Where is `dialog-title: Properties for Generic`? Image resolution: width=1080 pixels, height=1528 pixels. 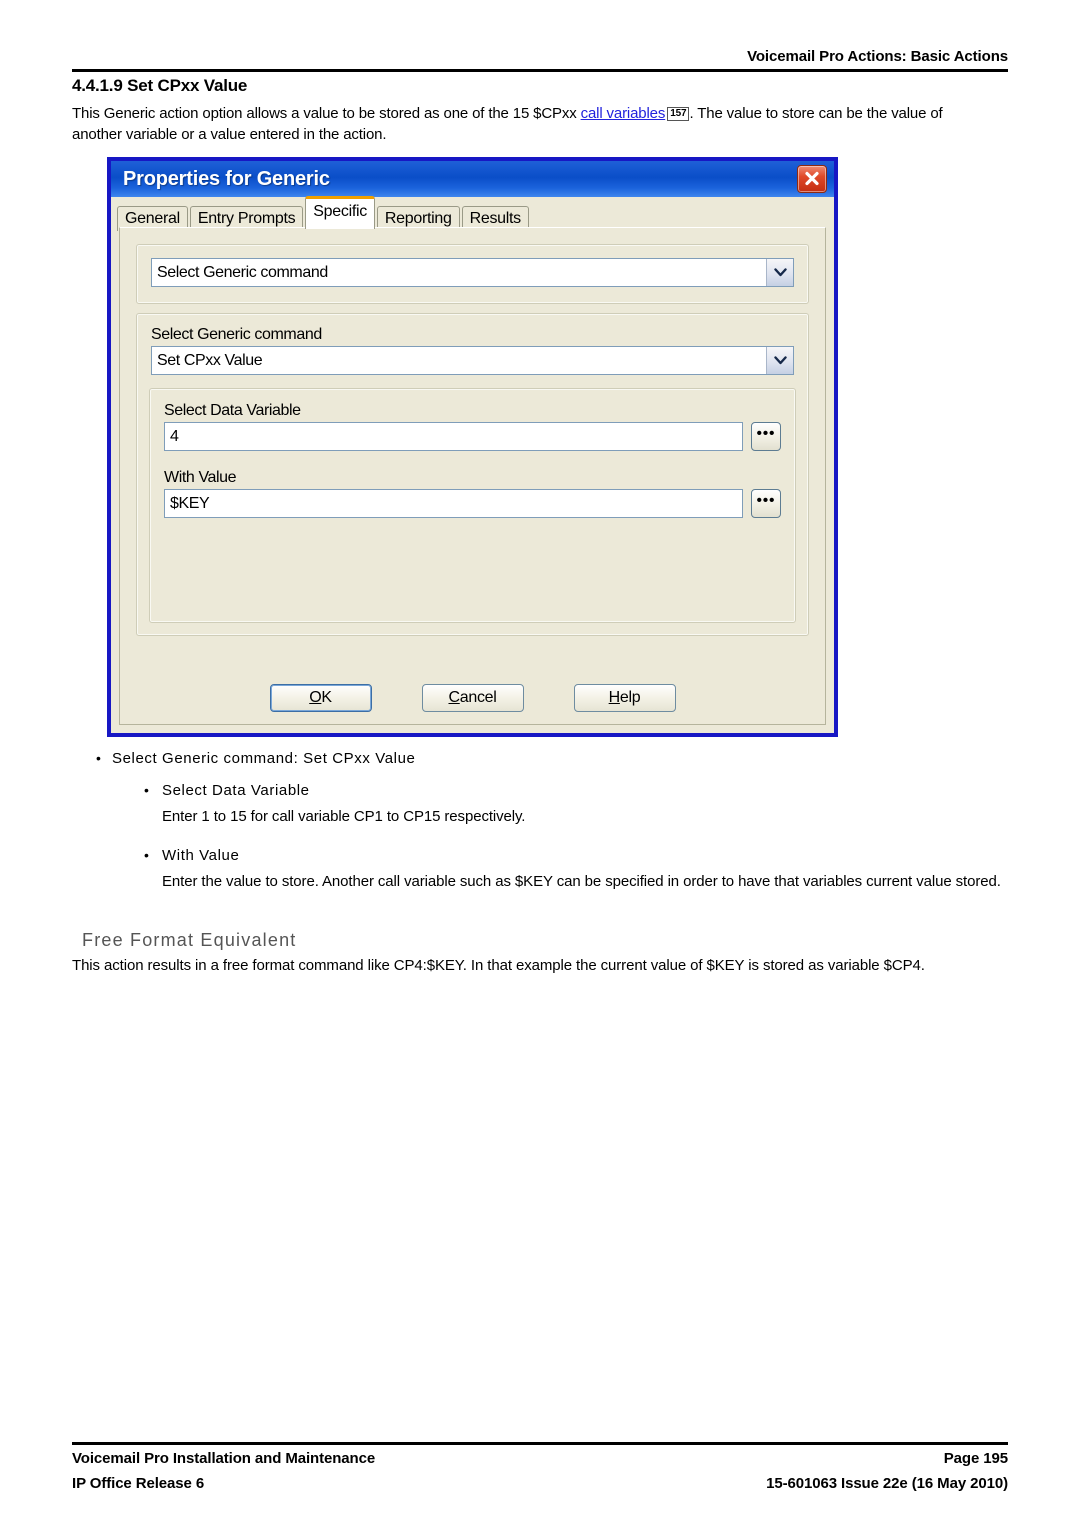 dialog-title: Properties for Generic is located at coordinates (226, 178).